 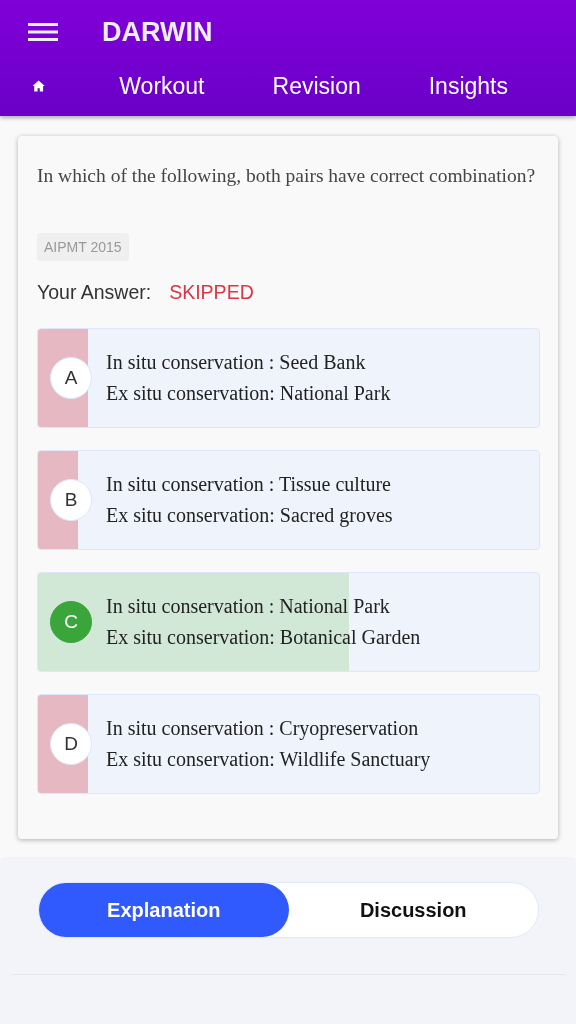 What do you see at coordinates (164, 910) in the screenshot?
I see `segment-tab: Explanation` at bounding box center [164, 910].